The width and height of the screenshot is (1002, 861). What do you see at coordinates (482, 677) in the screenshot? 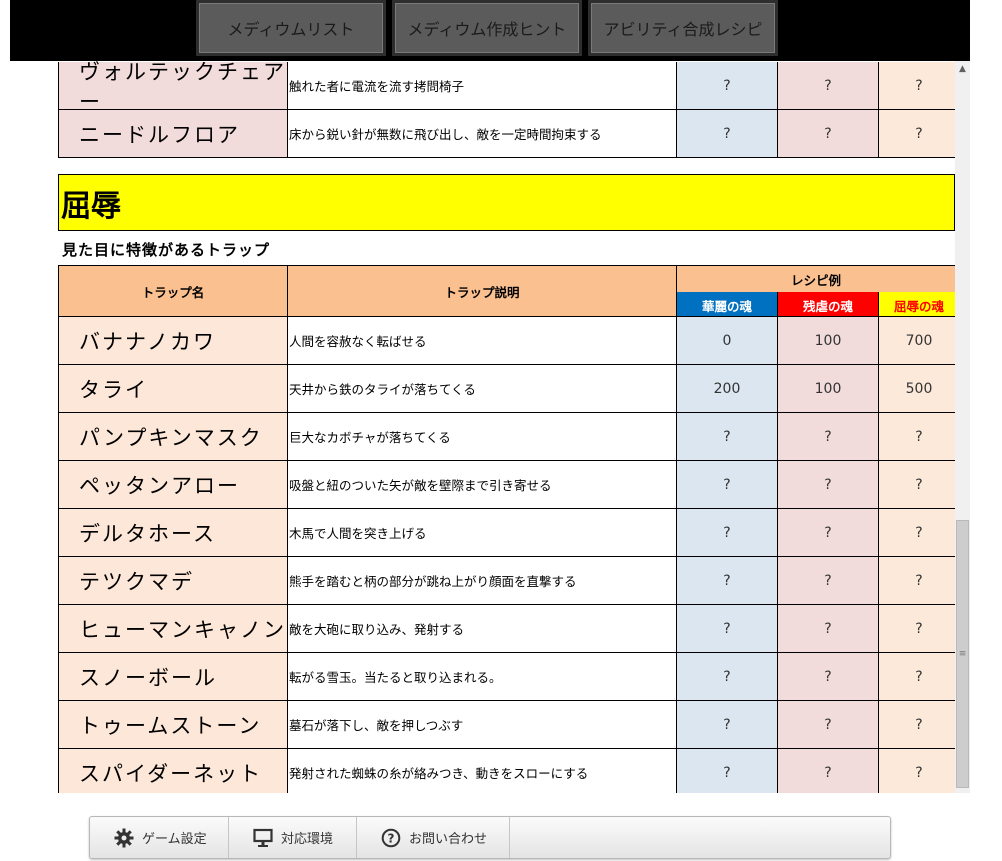
I see `trap-desc: 転がる雪玉。当たると取り込まれる。` at bounding box center [482, 677].